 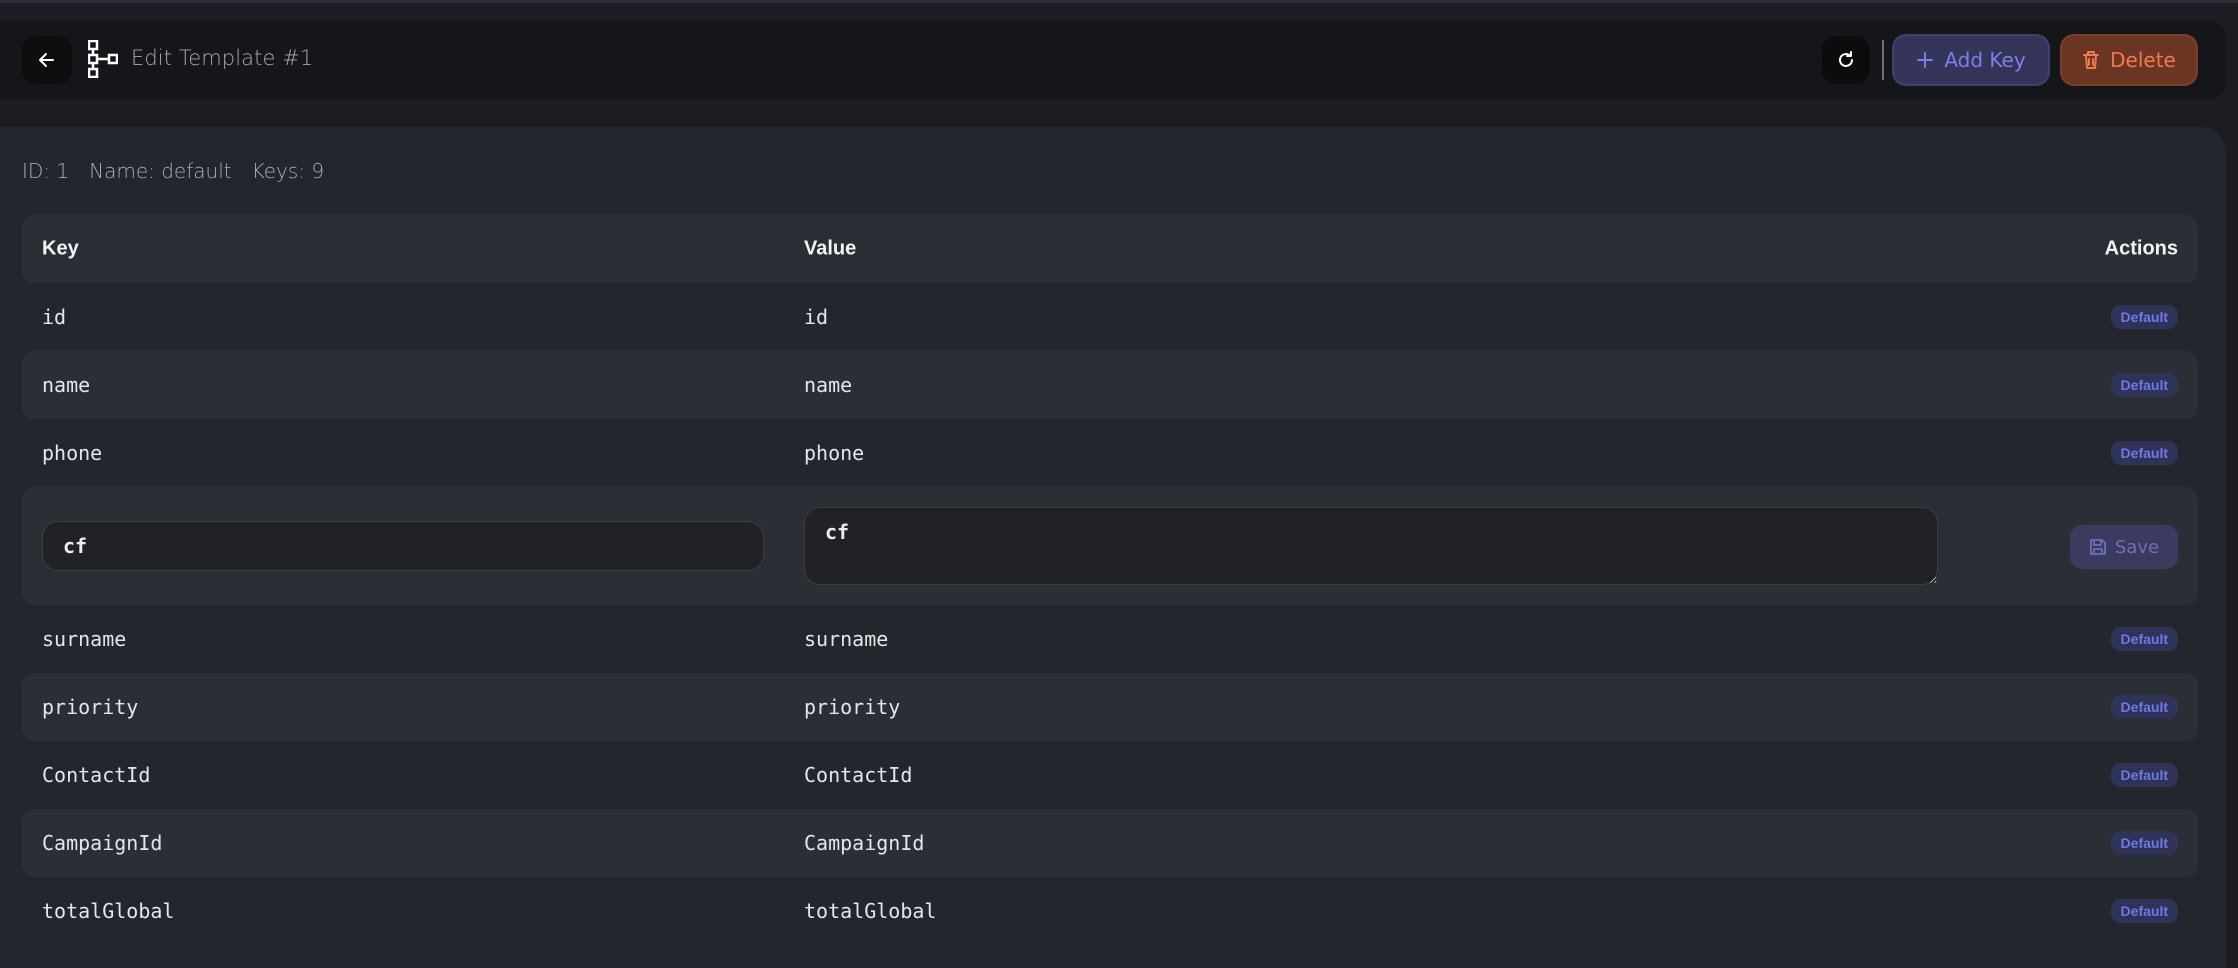 I want to click on row-value: surname, so click(x=846, y=639).